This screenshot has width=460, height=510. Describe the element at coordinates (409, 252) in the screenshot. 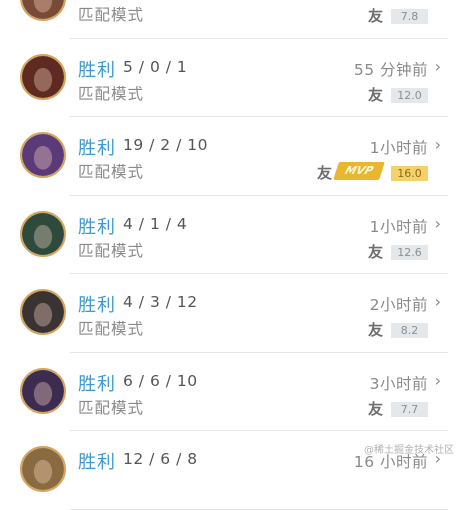

I see `match-score: 12.6` at that location.